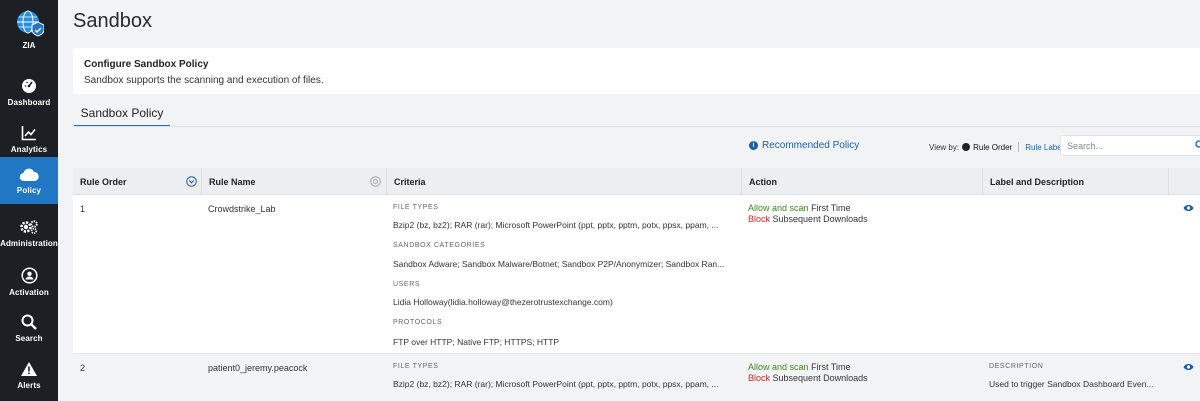 The width and height of the screenshot is (1200, 401). What do you see at coordinates (1130, 145) in the screenshot?
I see `search-input` at bounding box center [1130, 145].